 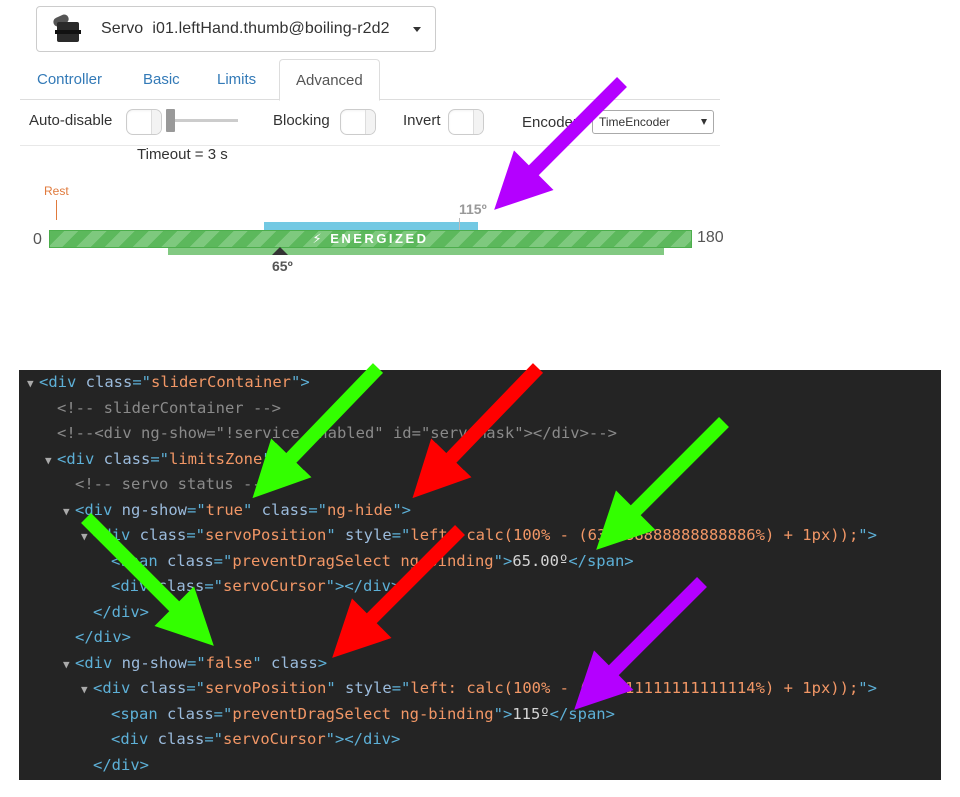 I want to click on tab-basic: Basic, so click(x=161, y=79).